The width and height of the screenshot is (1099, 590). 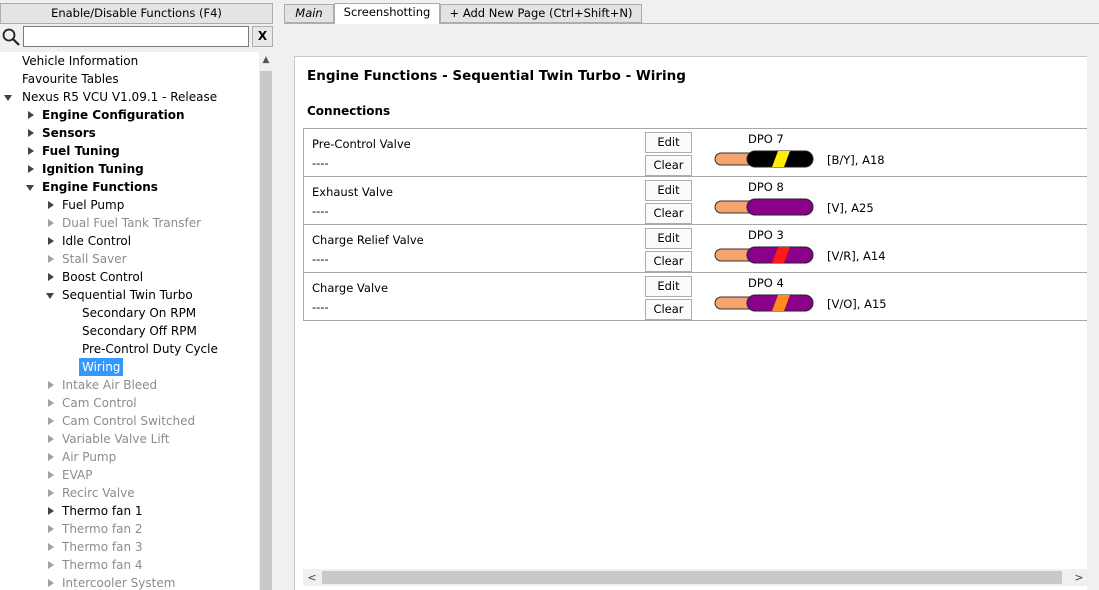 I want to click on tab-main: Main, so click(x=309, y=13).